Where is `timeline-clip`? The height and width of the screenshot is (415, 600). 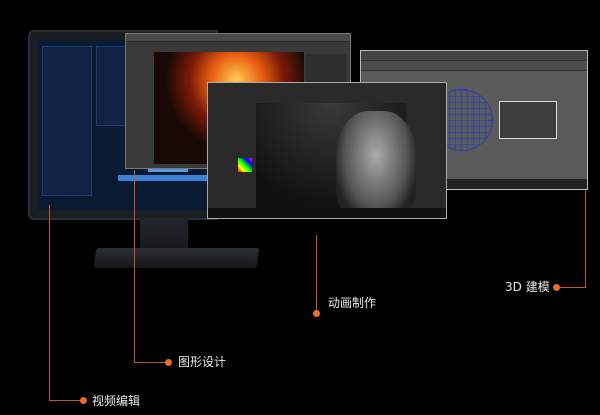
timeline-clip is located at coordinates (163, 178).